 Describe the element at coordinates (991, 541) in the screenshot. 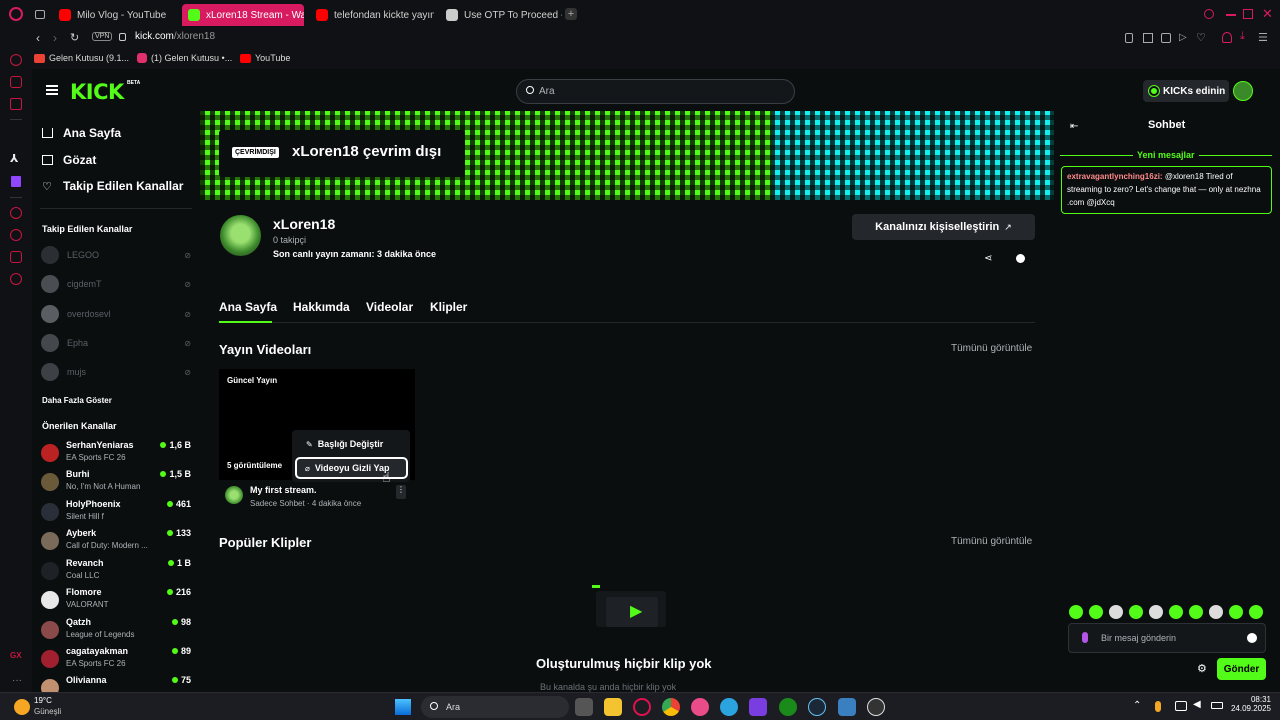

I see `clips-view-all: Tümünü görüntüle` at that location.